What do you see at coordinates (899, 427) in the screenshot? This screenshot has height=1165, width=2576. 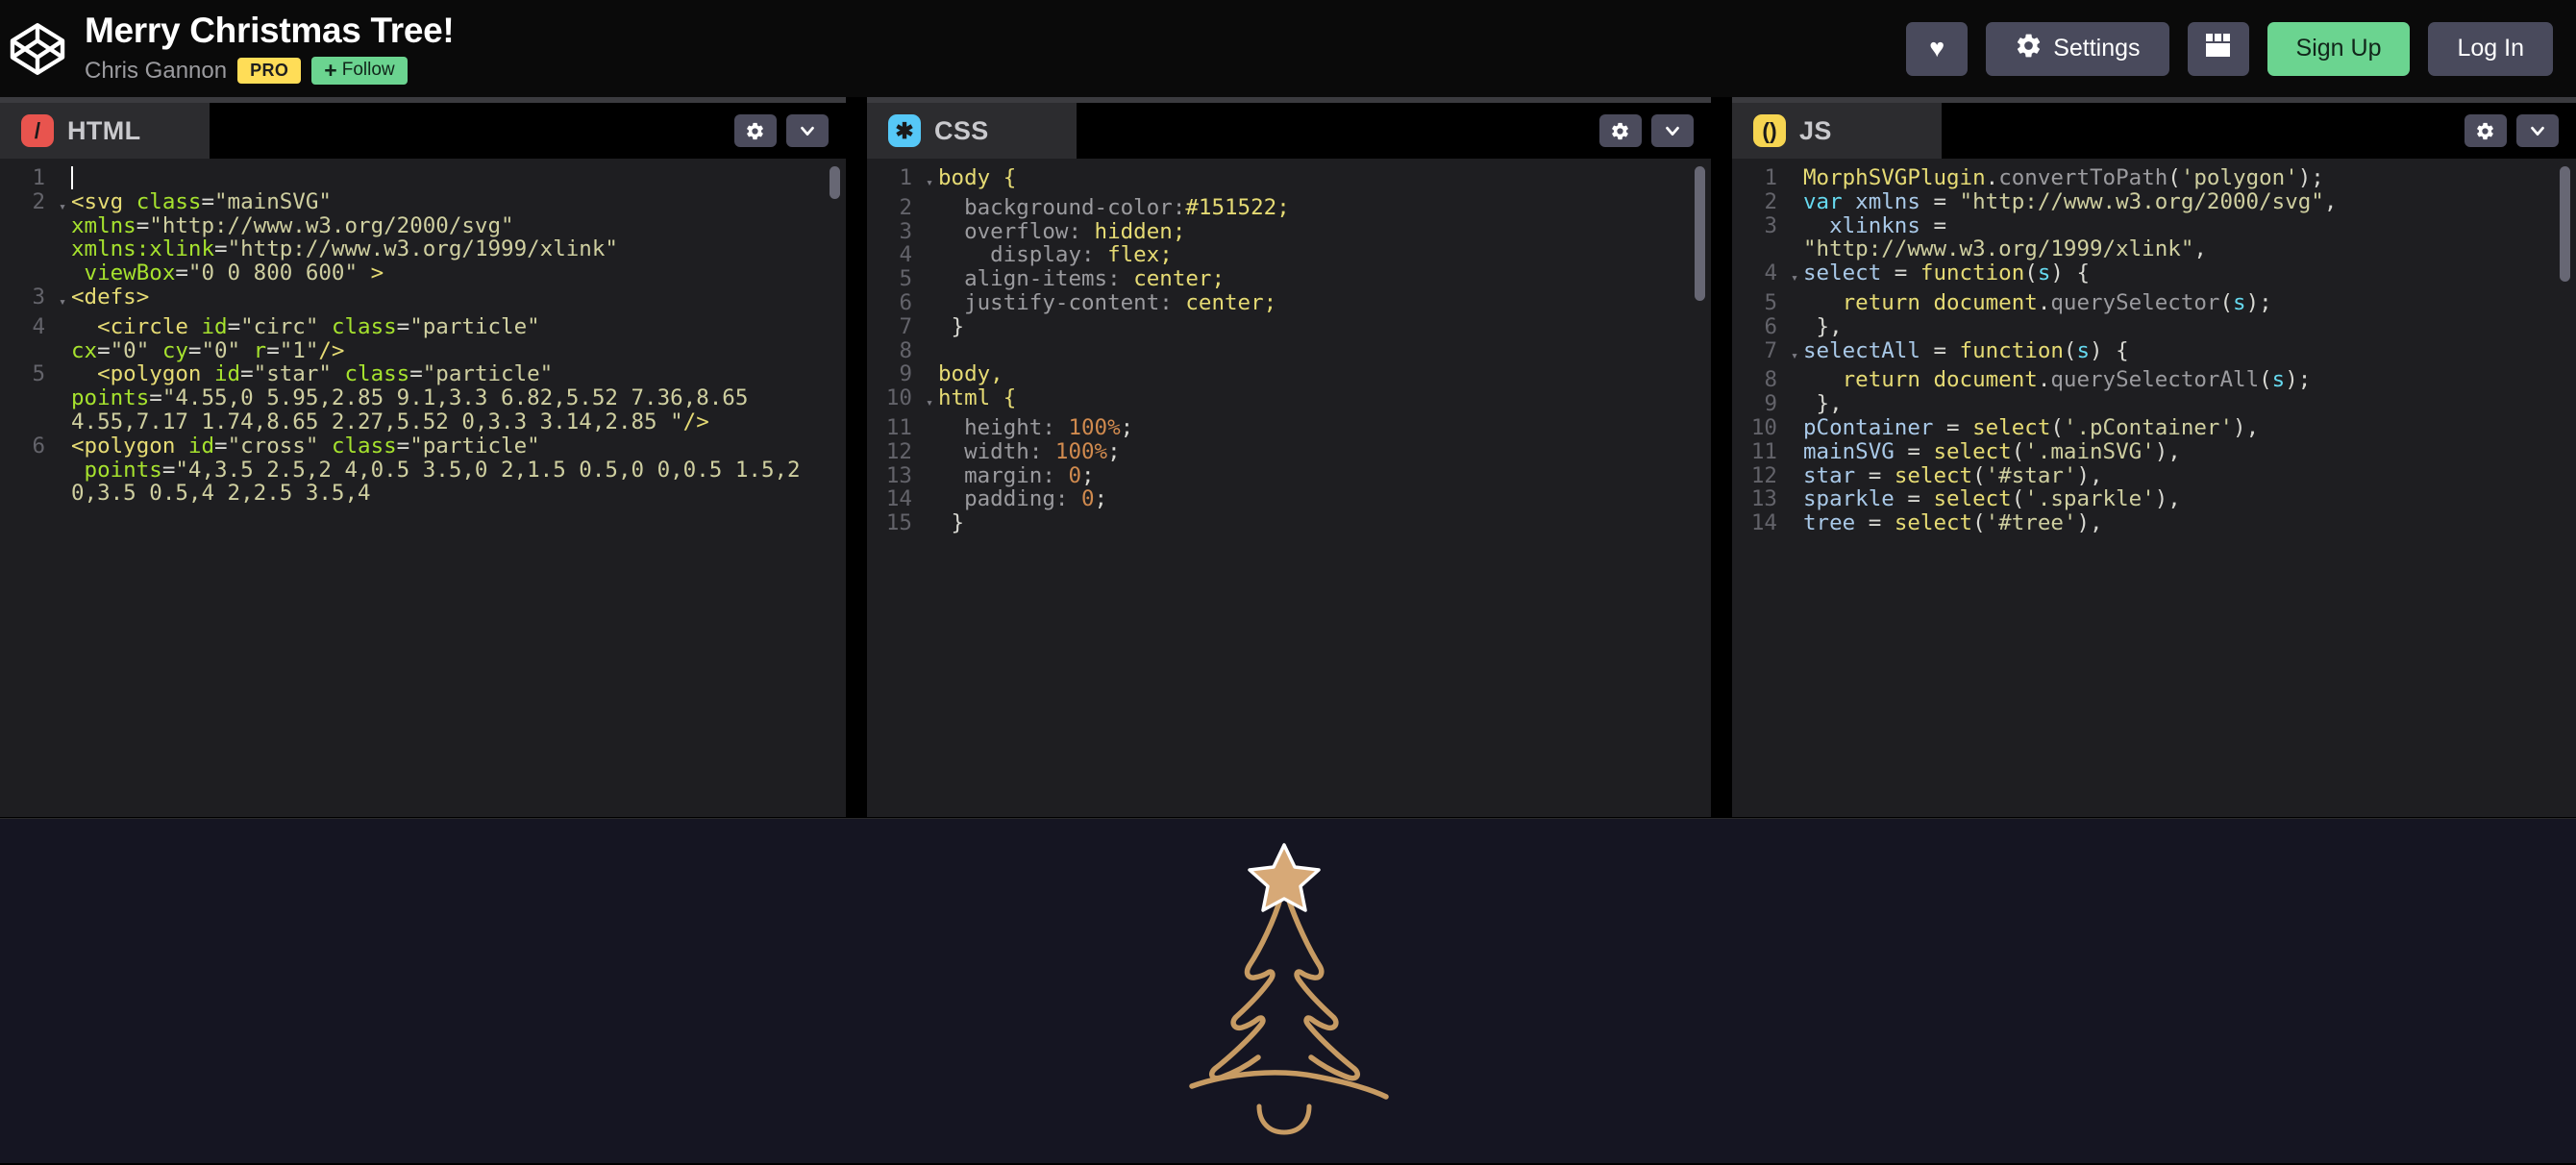 I see `line-number: 11` at bounding box center [899, 427].